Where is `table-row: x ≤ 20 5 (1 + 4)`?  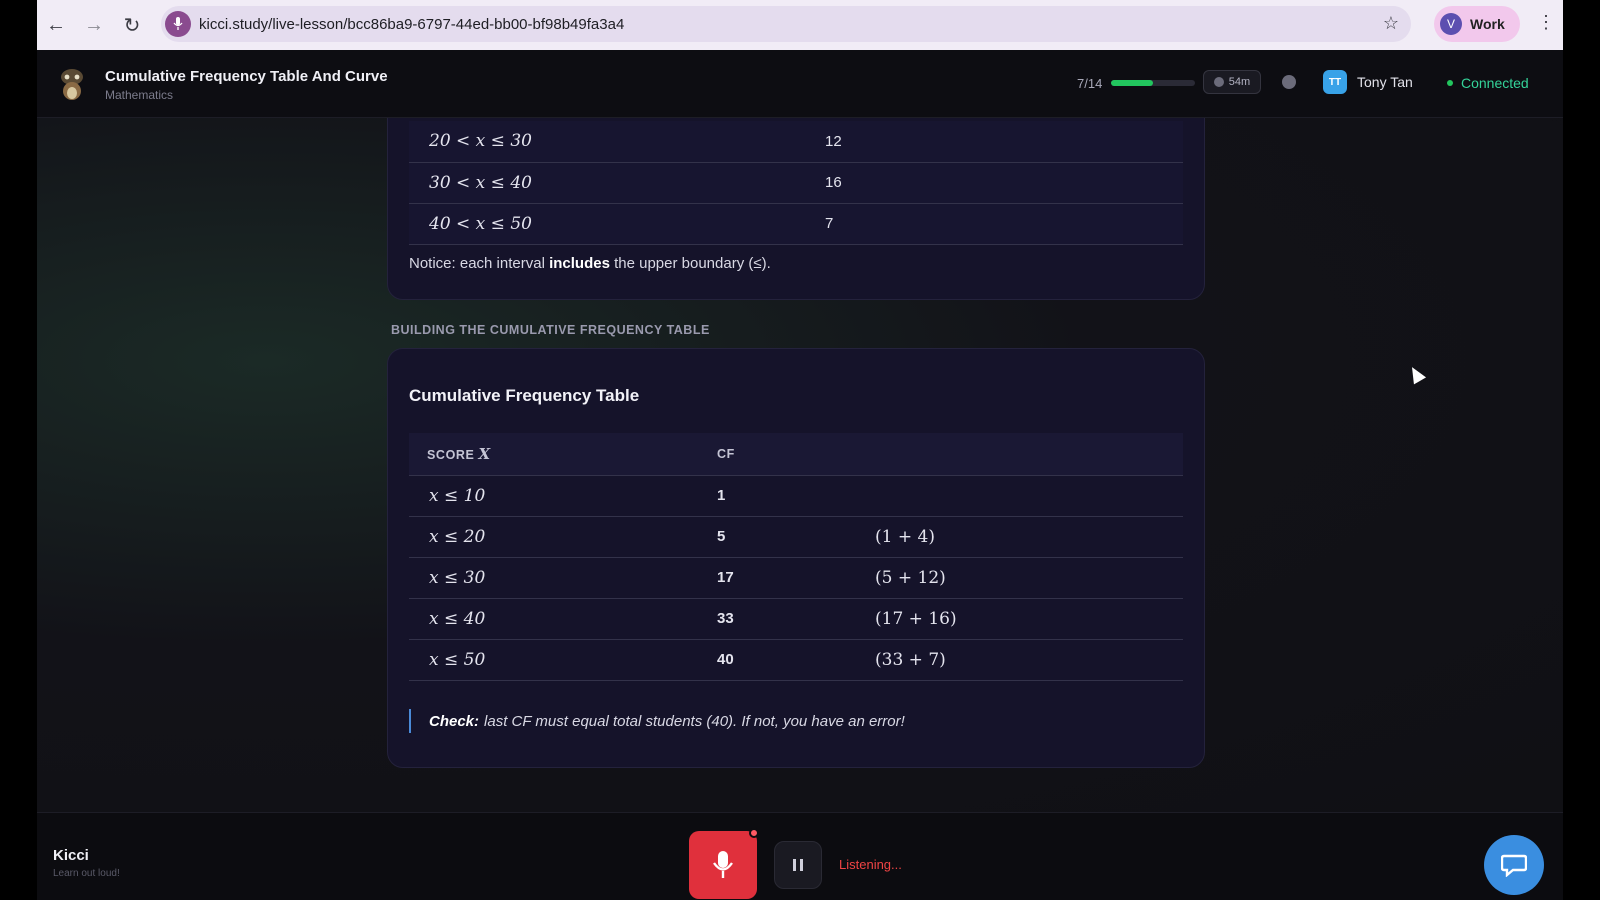 table-row: x ≤ 20 5 (1 + 4) is located at coordinates (796, 537).